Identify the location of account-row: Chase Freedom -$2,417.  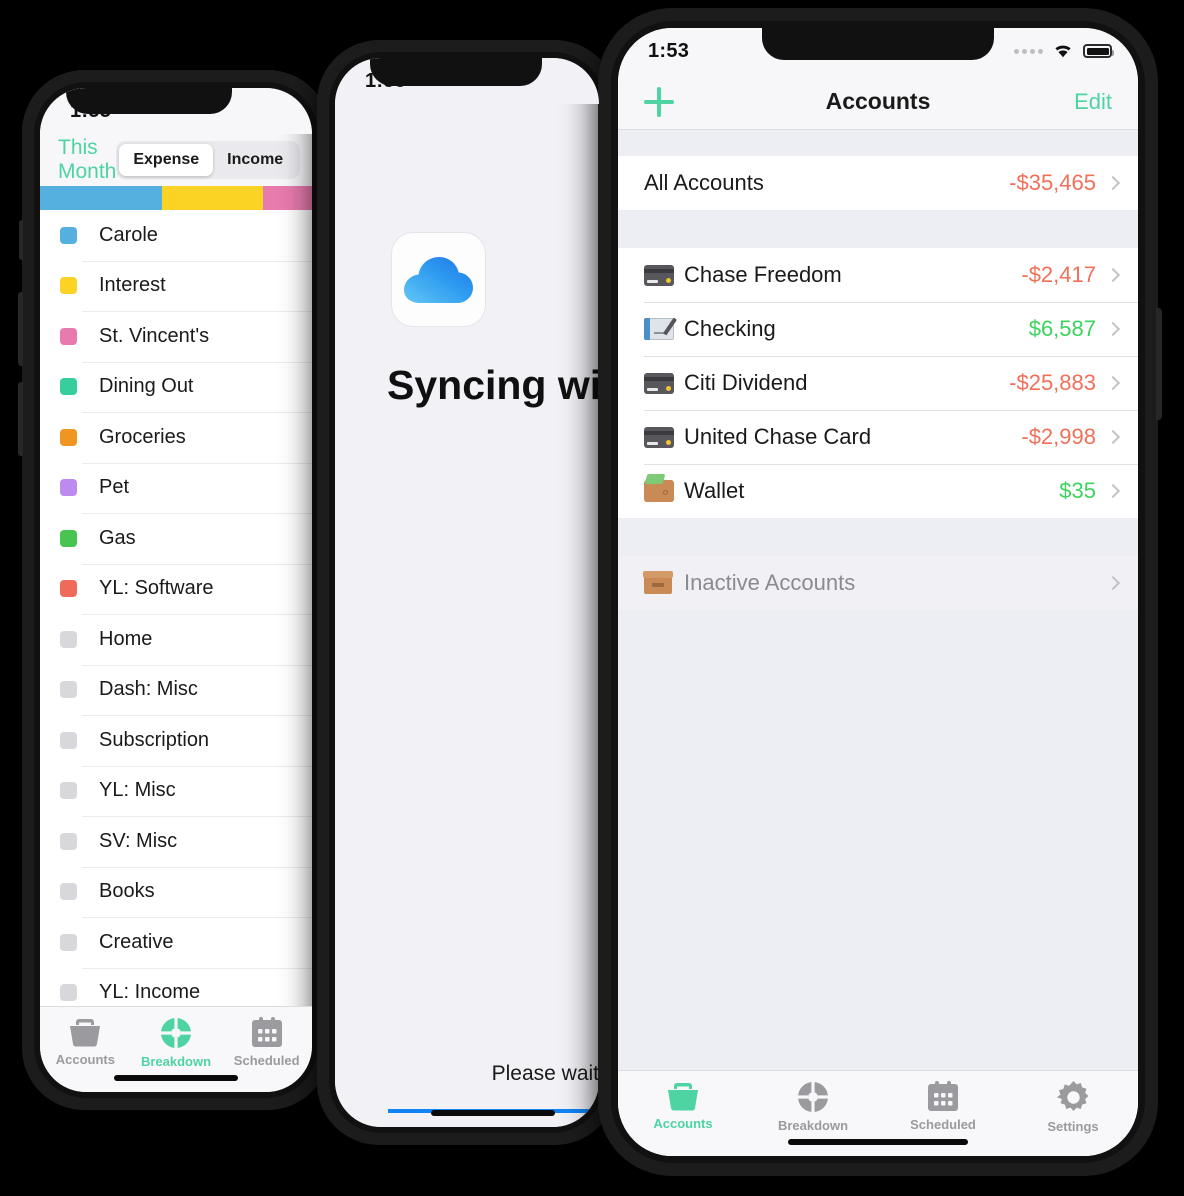
(878, 275).